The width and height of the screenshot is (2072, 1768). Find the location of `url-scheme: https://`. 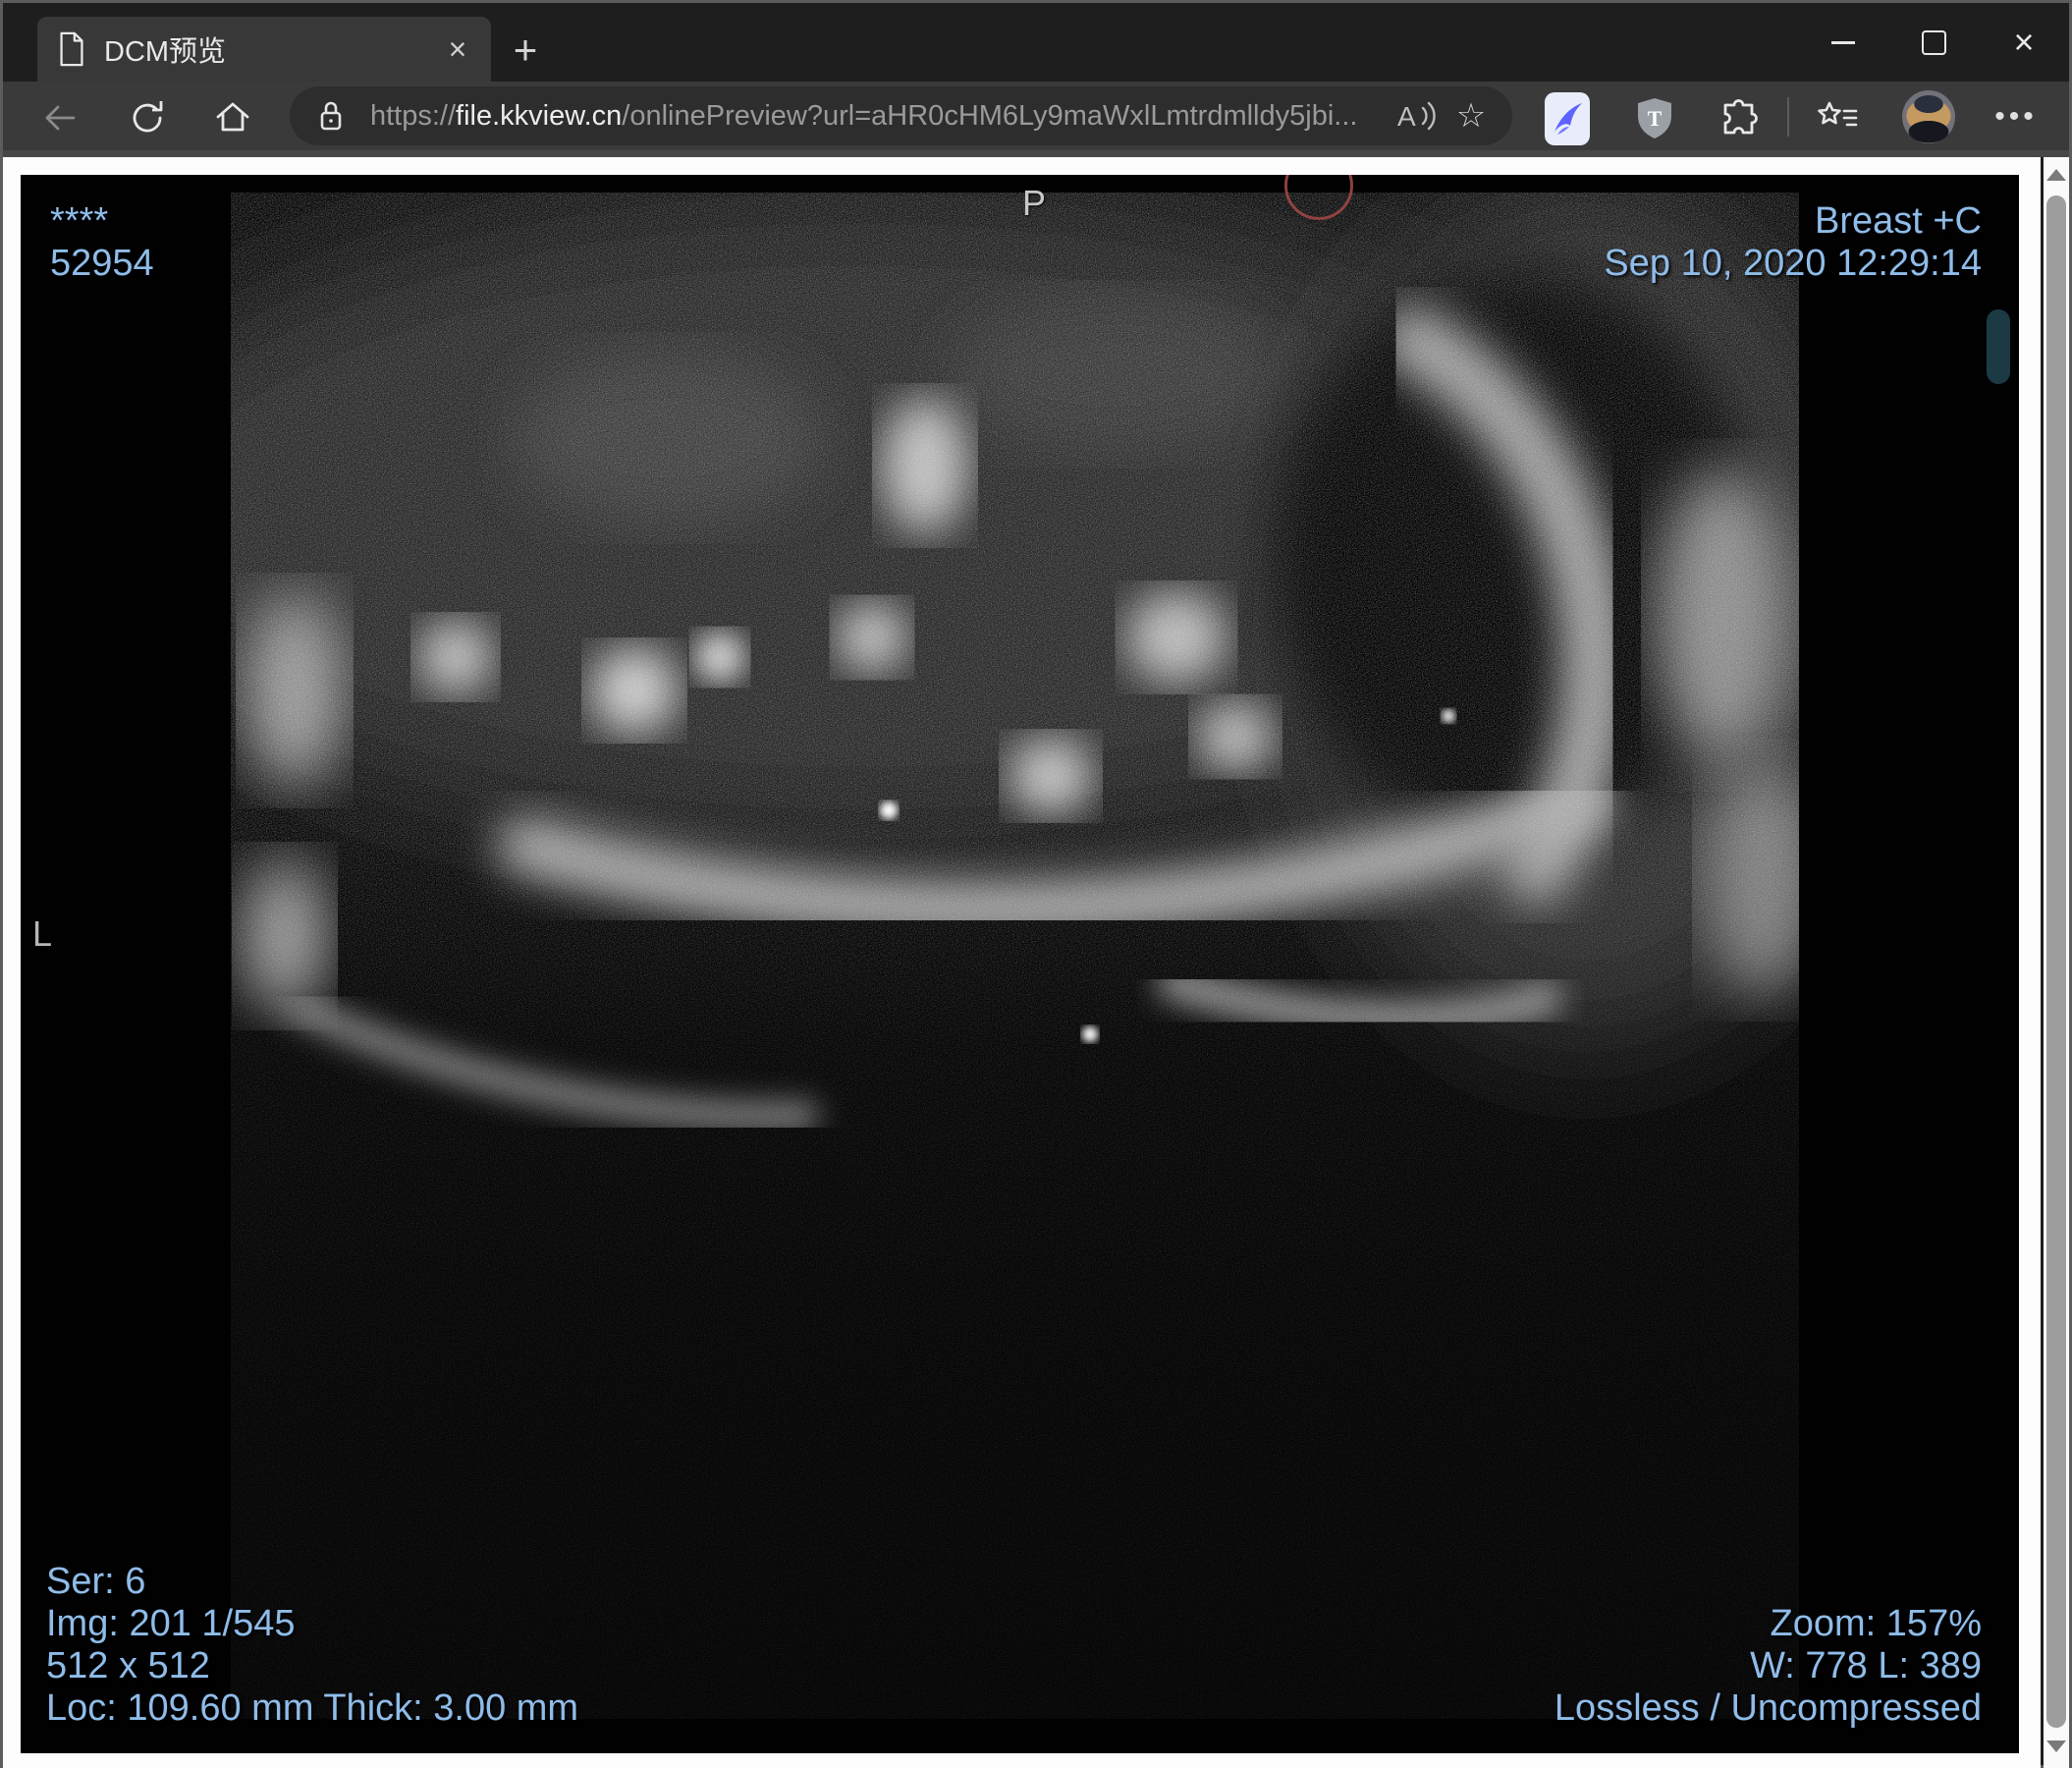

url-scheme: https:// is located at coordinates (414, 115).